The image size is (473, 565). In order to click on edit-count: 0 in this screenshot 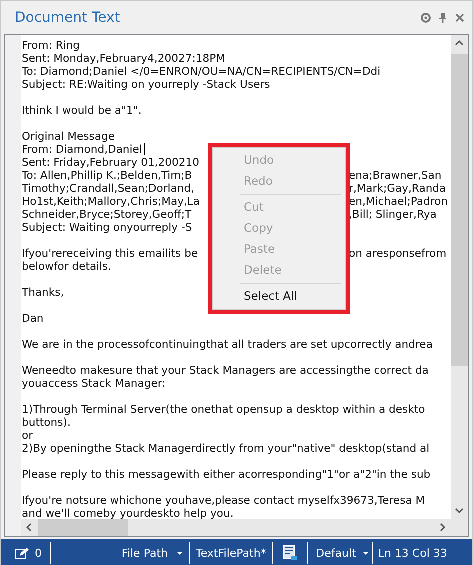, I will do `click(38, 553)`.